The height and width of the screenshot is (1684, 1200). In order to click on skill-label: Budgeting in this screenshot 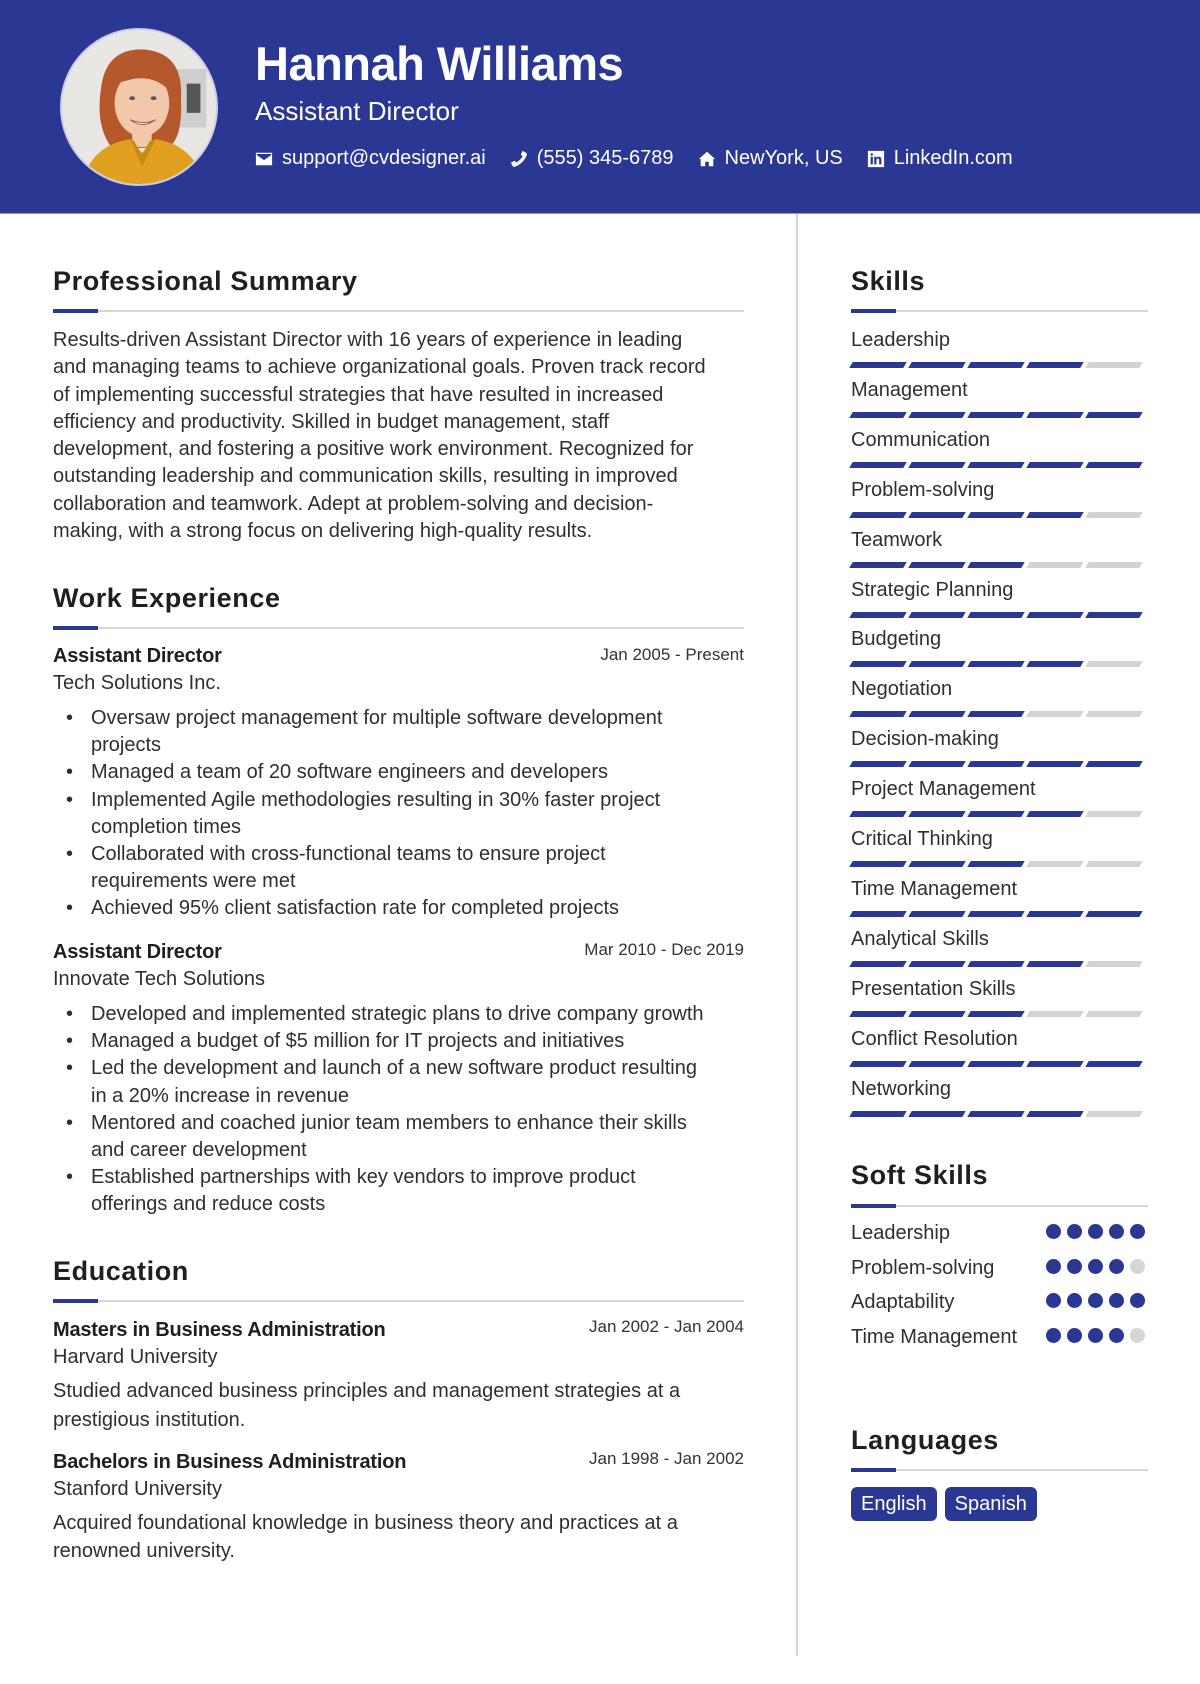, I will do `click(896, 639)`.